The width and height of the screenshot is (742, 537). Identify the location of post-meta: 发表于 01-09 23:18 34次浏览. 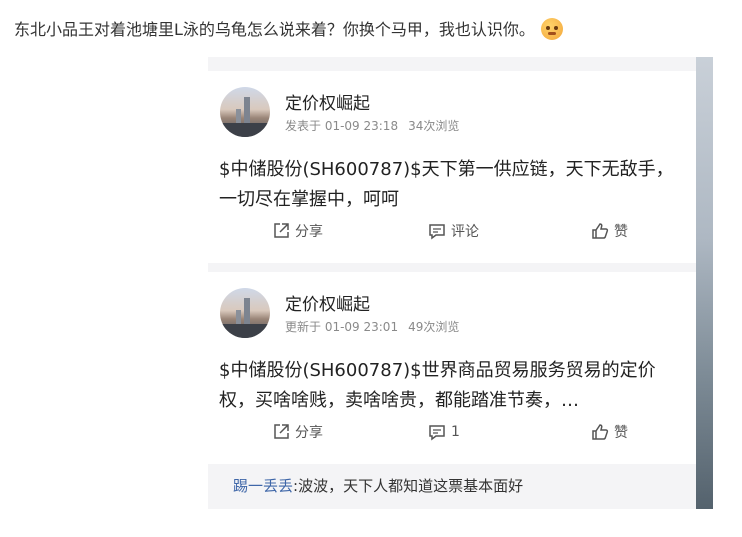
(372, 125).